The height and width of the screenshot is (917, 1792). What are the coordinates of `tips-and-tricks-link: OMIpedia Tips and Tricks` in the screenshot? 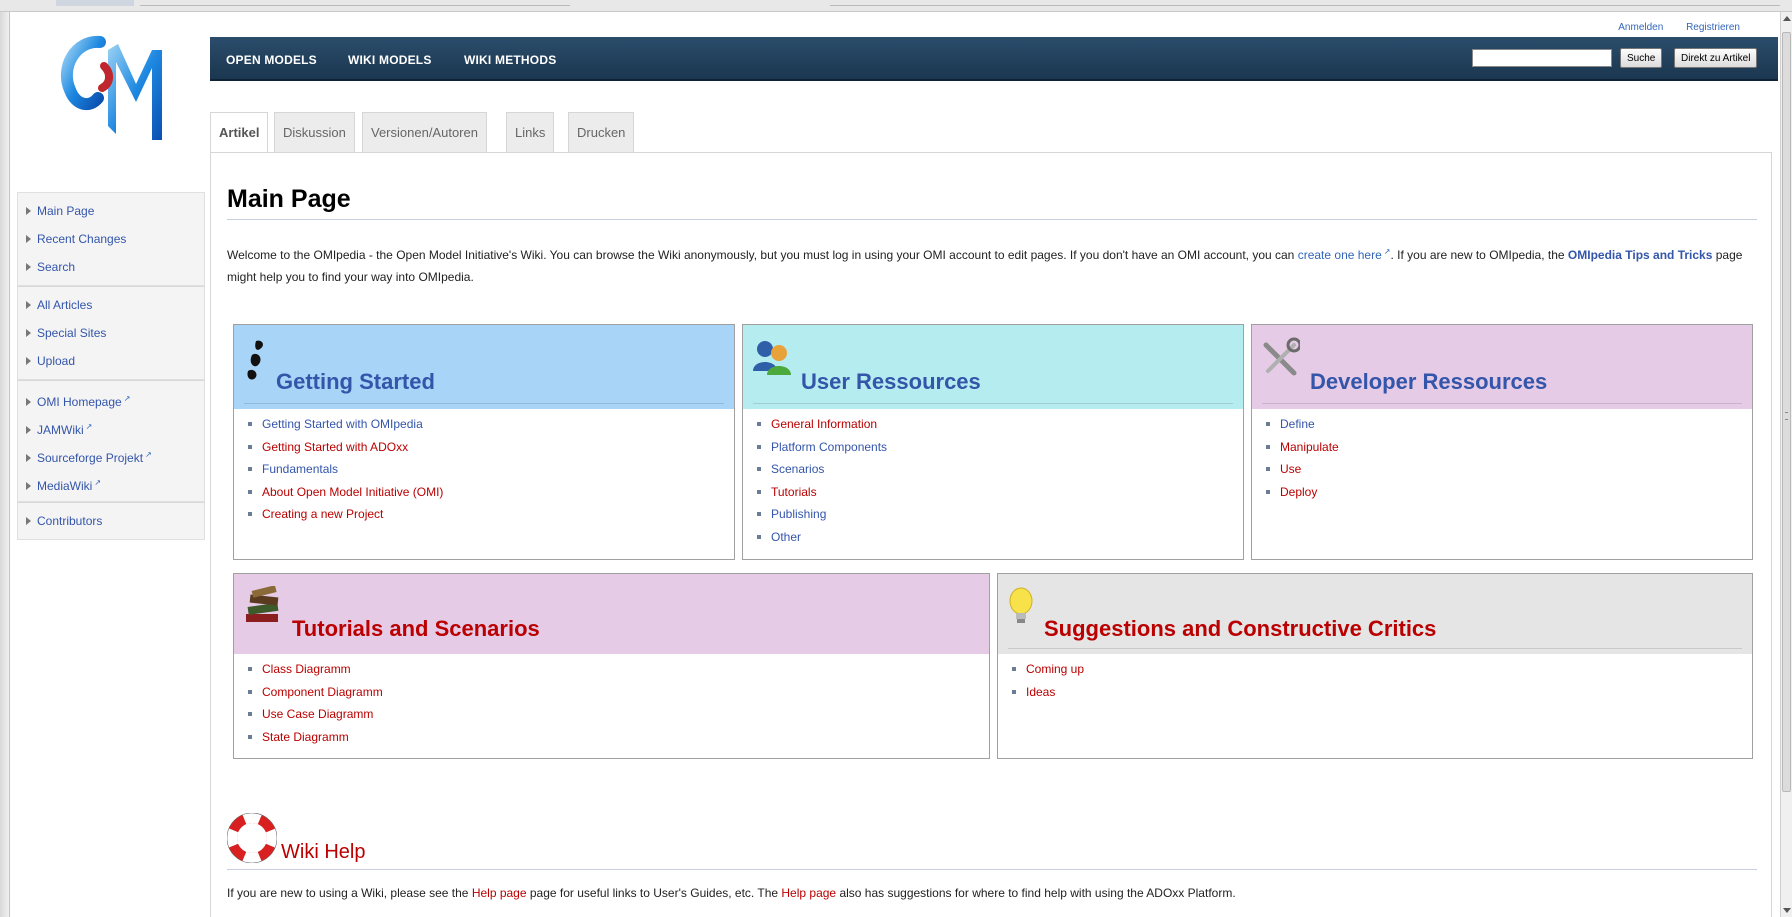 It's located at (1640, 255).